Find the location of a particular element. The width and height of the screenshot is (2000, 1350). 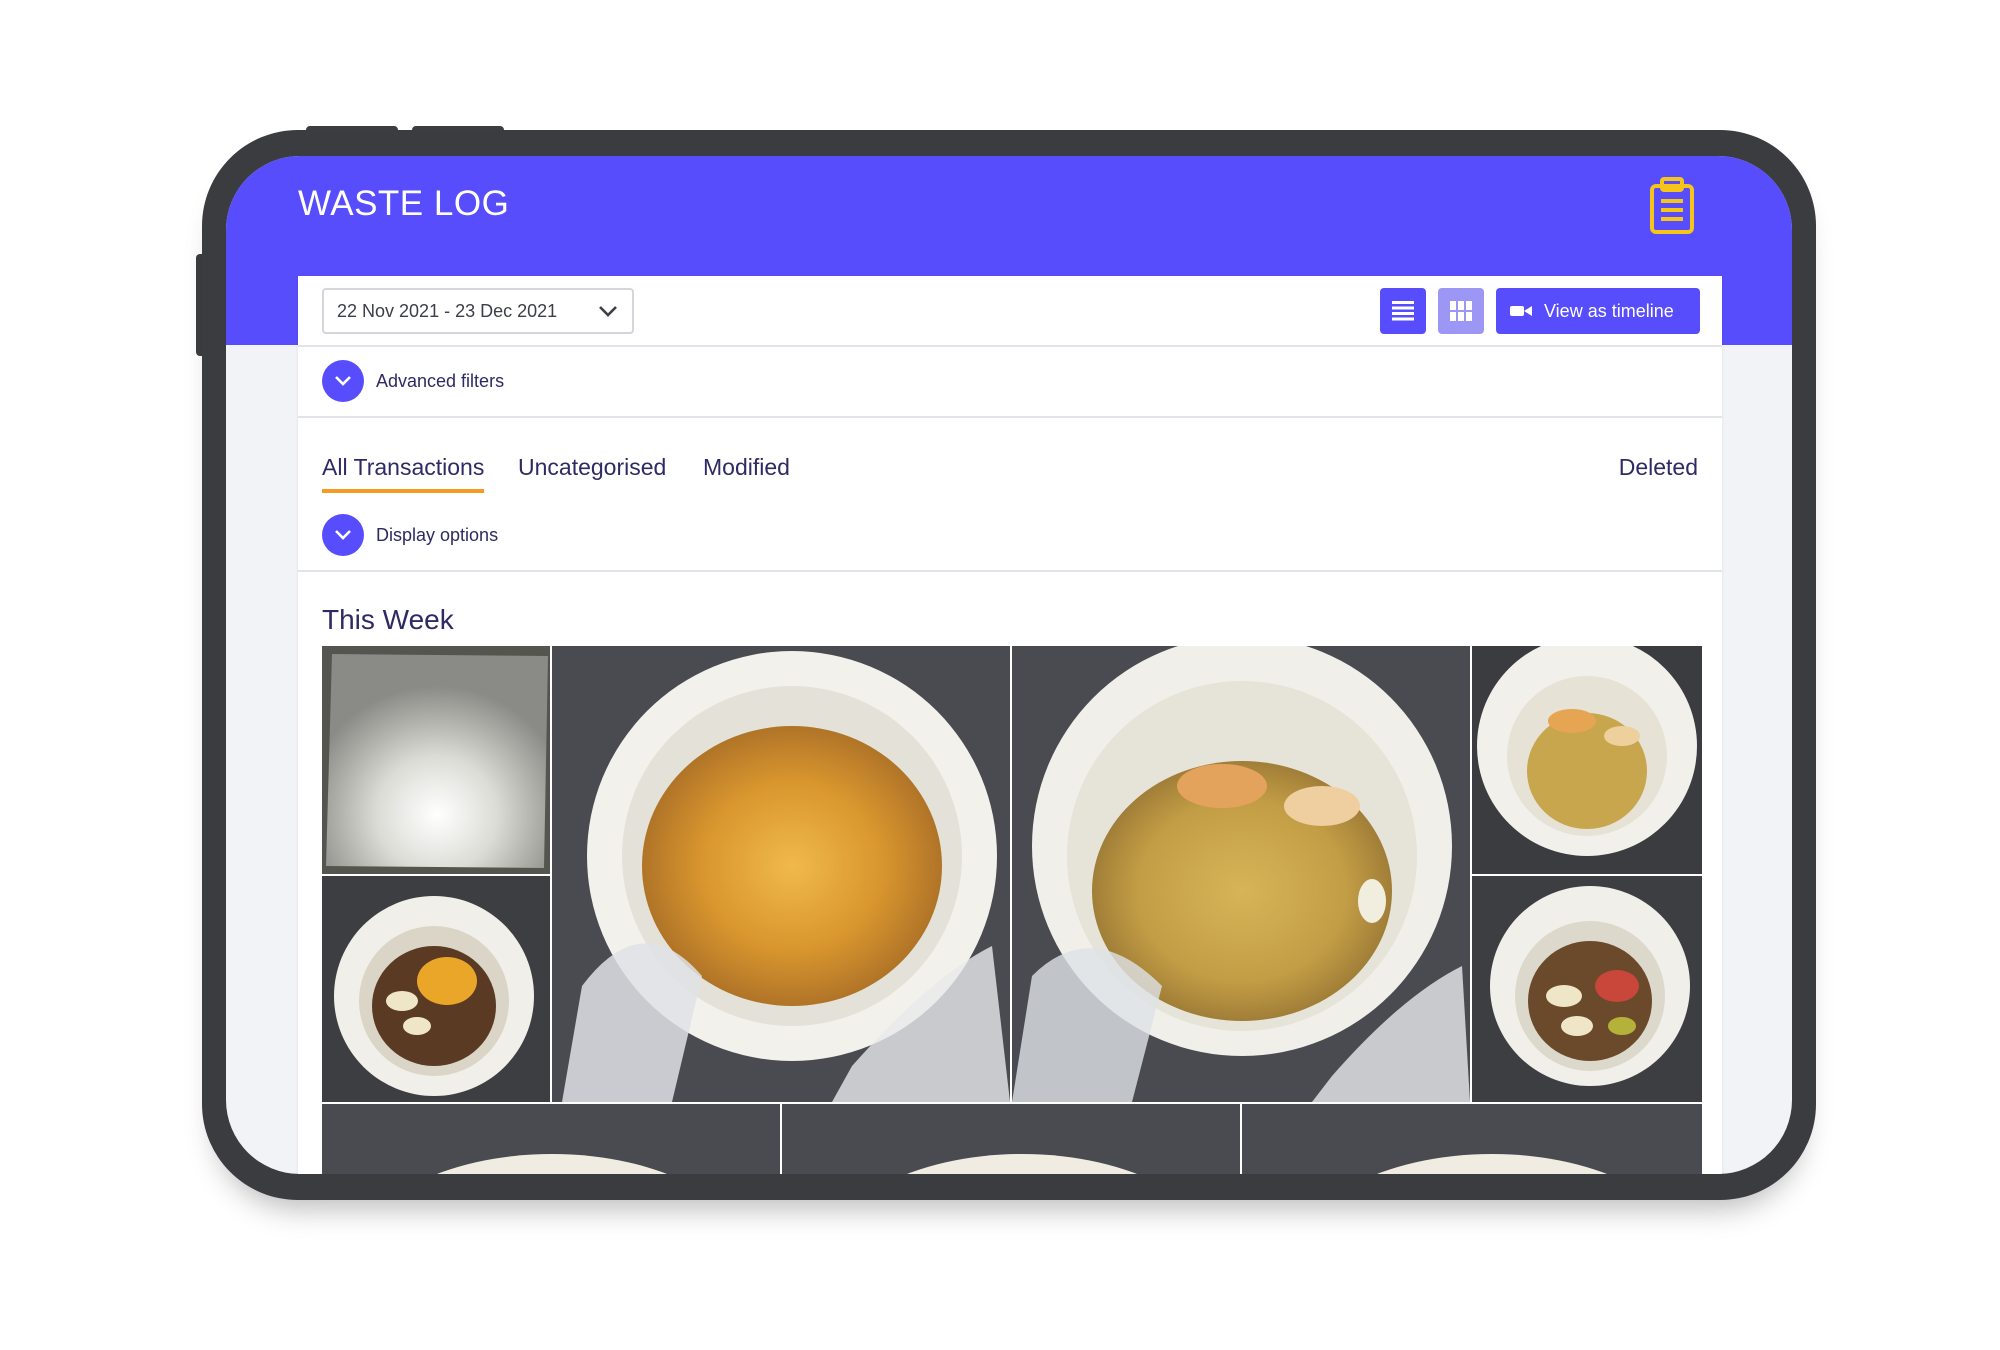

timeline-label: View as timeline is located at coordinates (1609, 310).